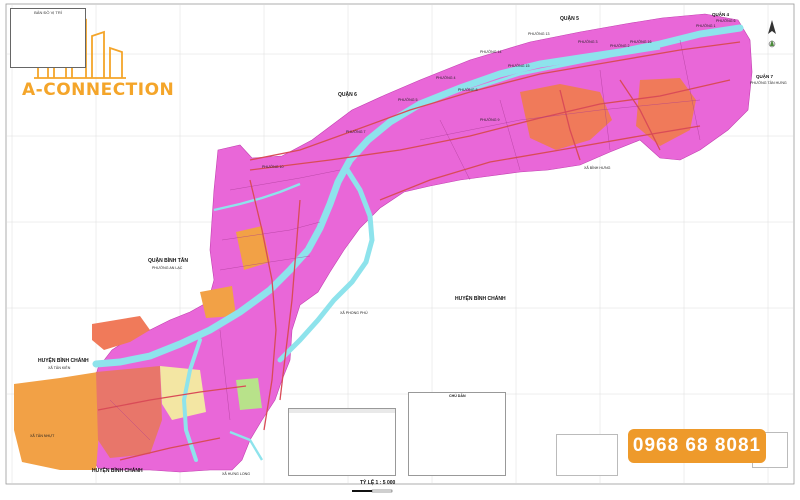 This screenshot has height=500, width=800. What do you see at coordinates (457, 434) in the screenshot?
I see `legend-table-right: CHÚ DẪN` at bounding box center [457, 434].